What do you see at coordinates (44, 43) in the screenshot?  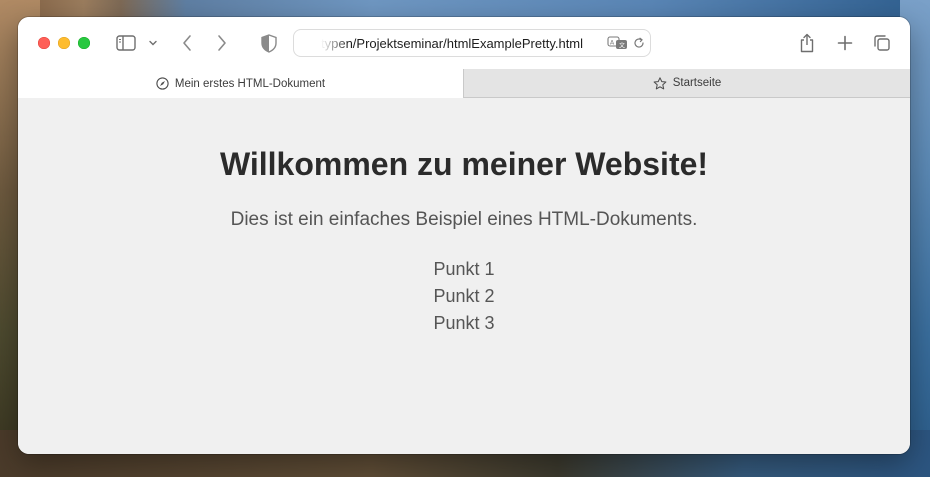 I see `close-window-button` at bounding box center [44, 43].